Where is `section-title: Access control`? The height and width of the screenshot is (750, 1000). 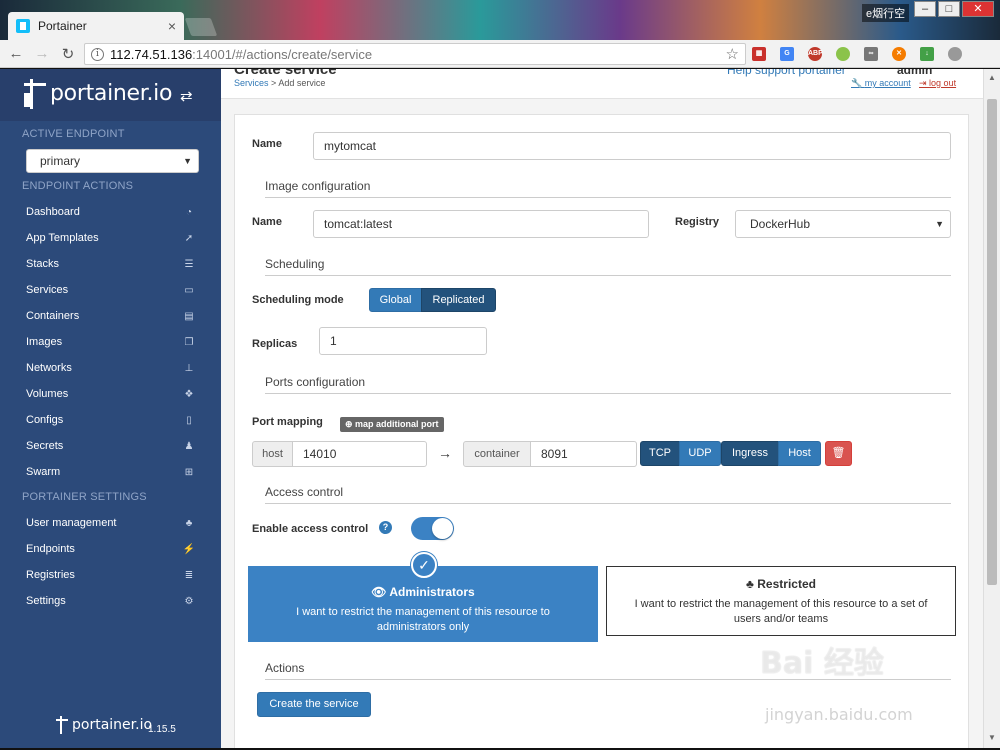
section-title: Access control is located at coordinates (304, 492).